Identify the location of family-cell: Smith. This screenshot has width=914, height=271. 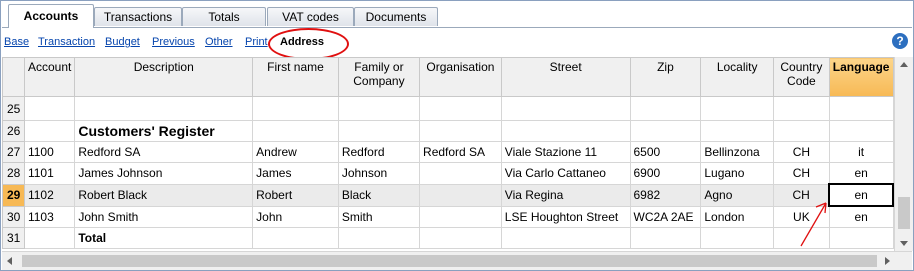
(379, 216).